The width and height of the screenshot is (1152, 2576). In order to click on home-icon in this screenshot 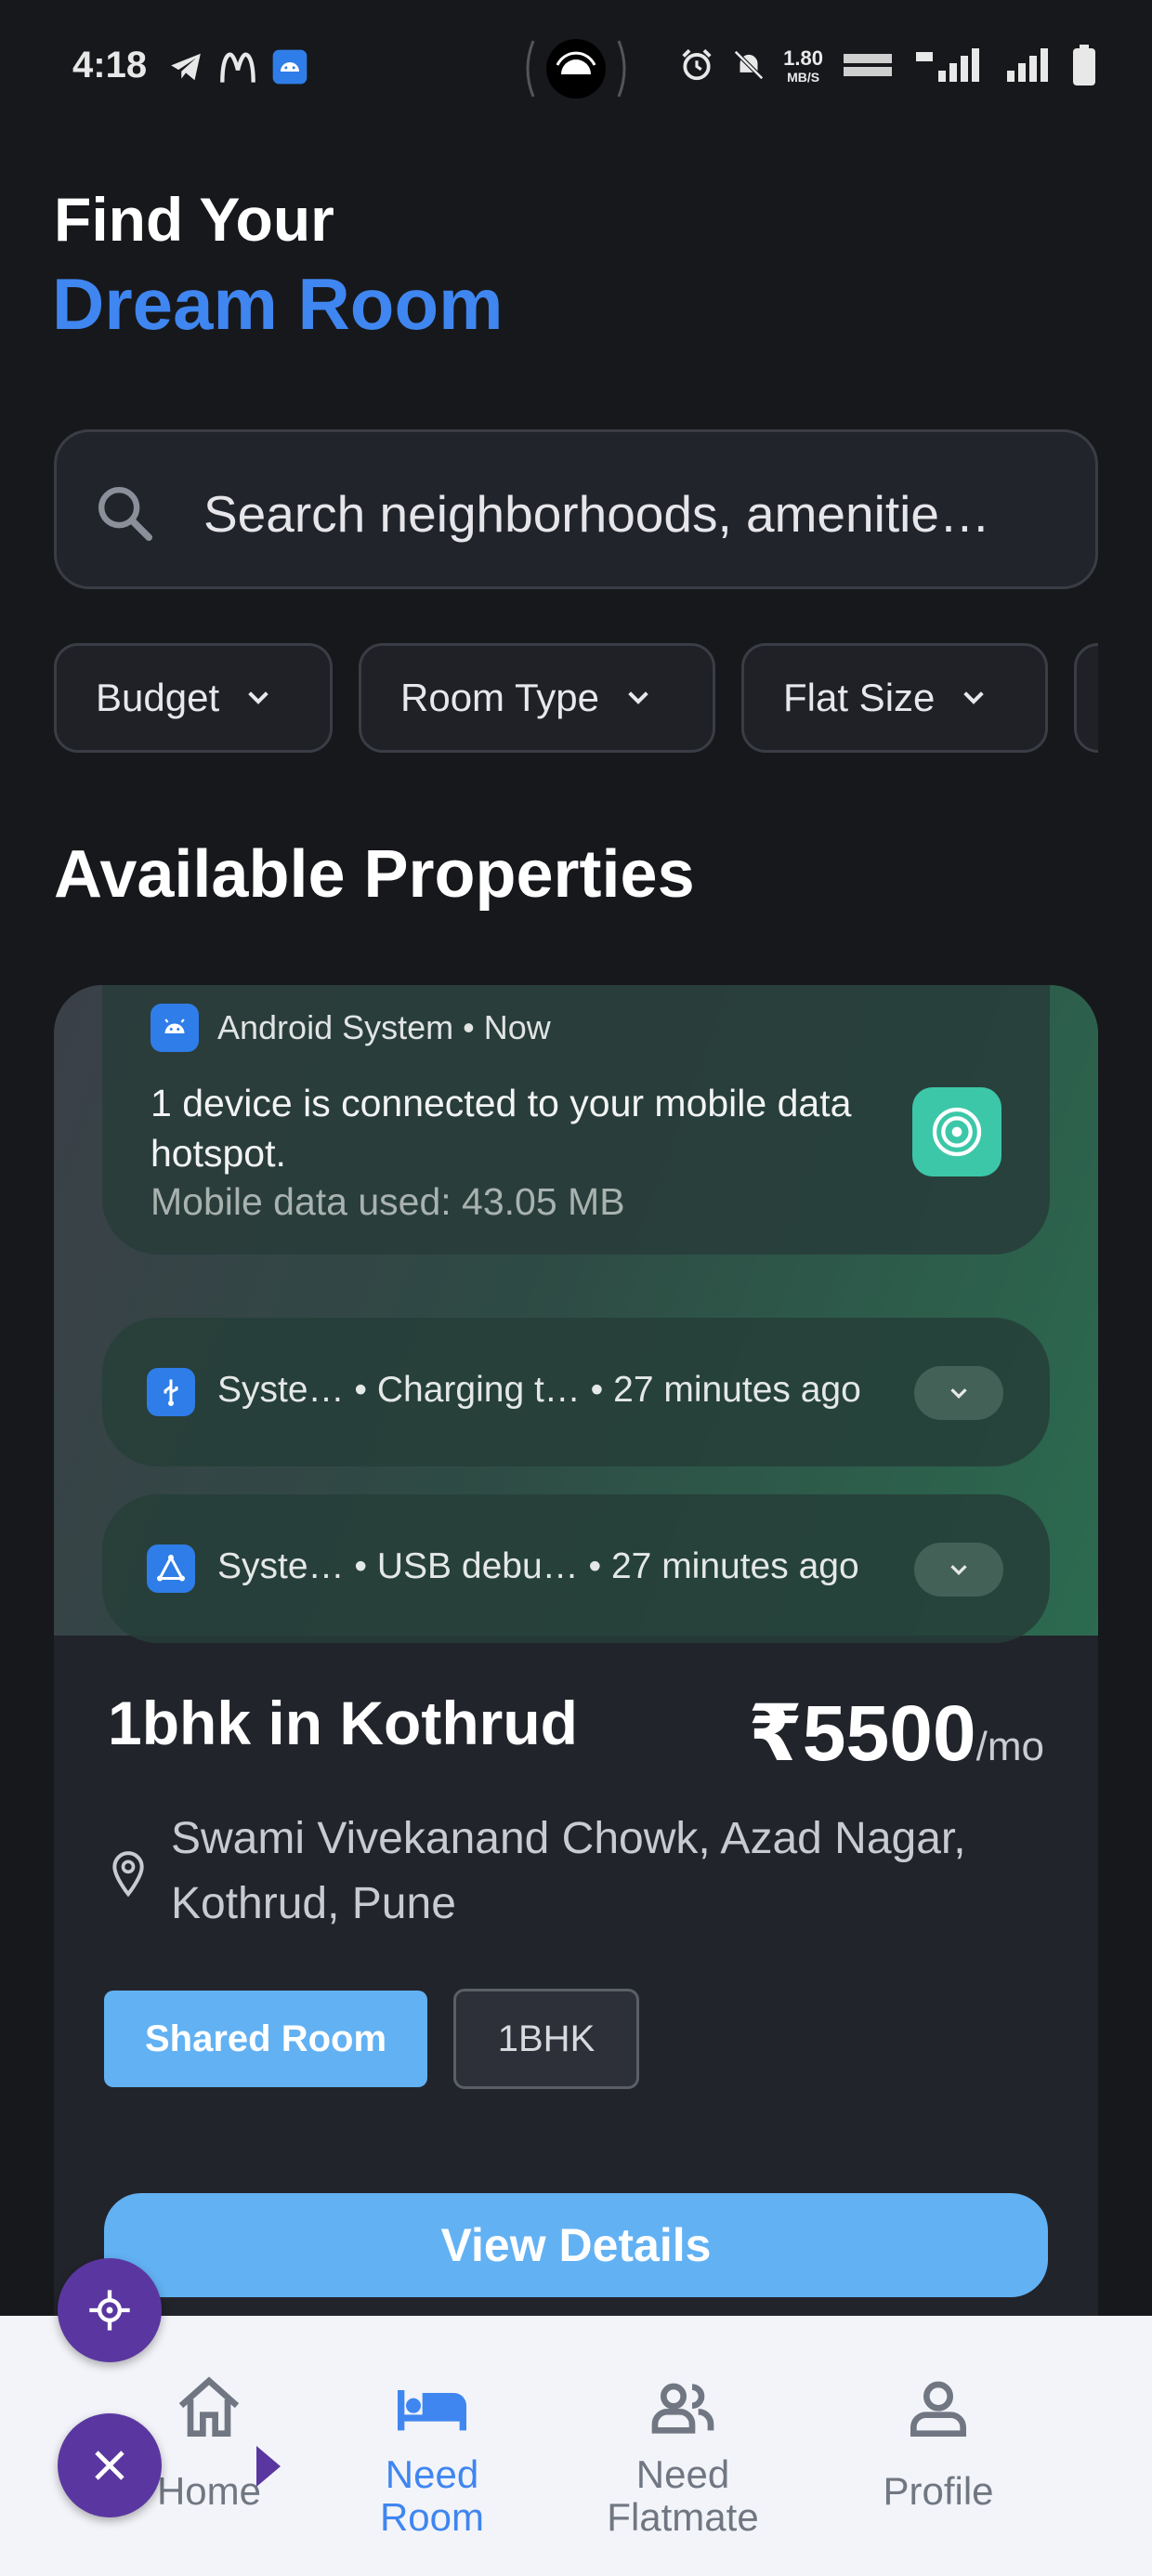, I will do `click(209, 2409)`.